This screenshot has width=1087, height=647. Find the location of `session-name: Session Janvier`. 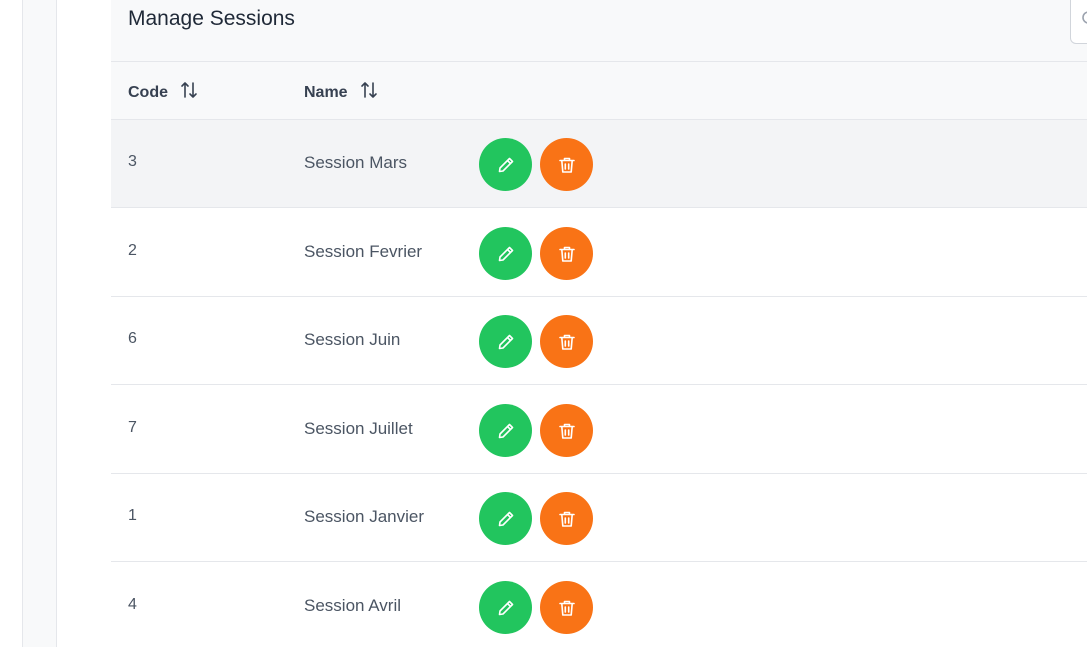

session-name: Session Janvier is located at coordinates (364, 516).